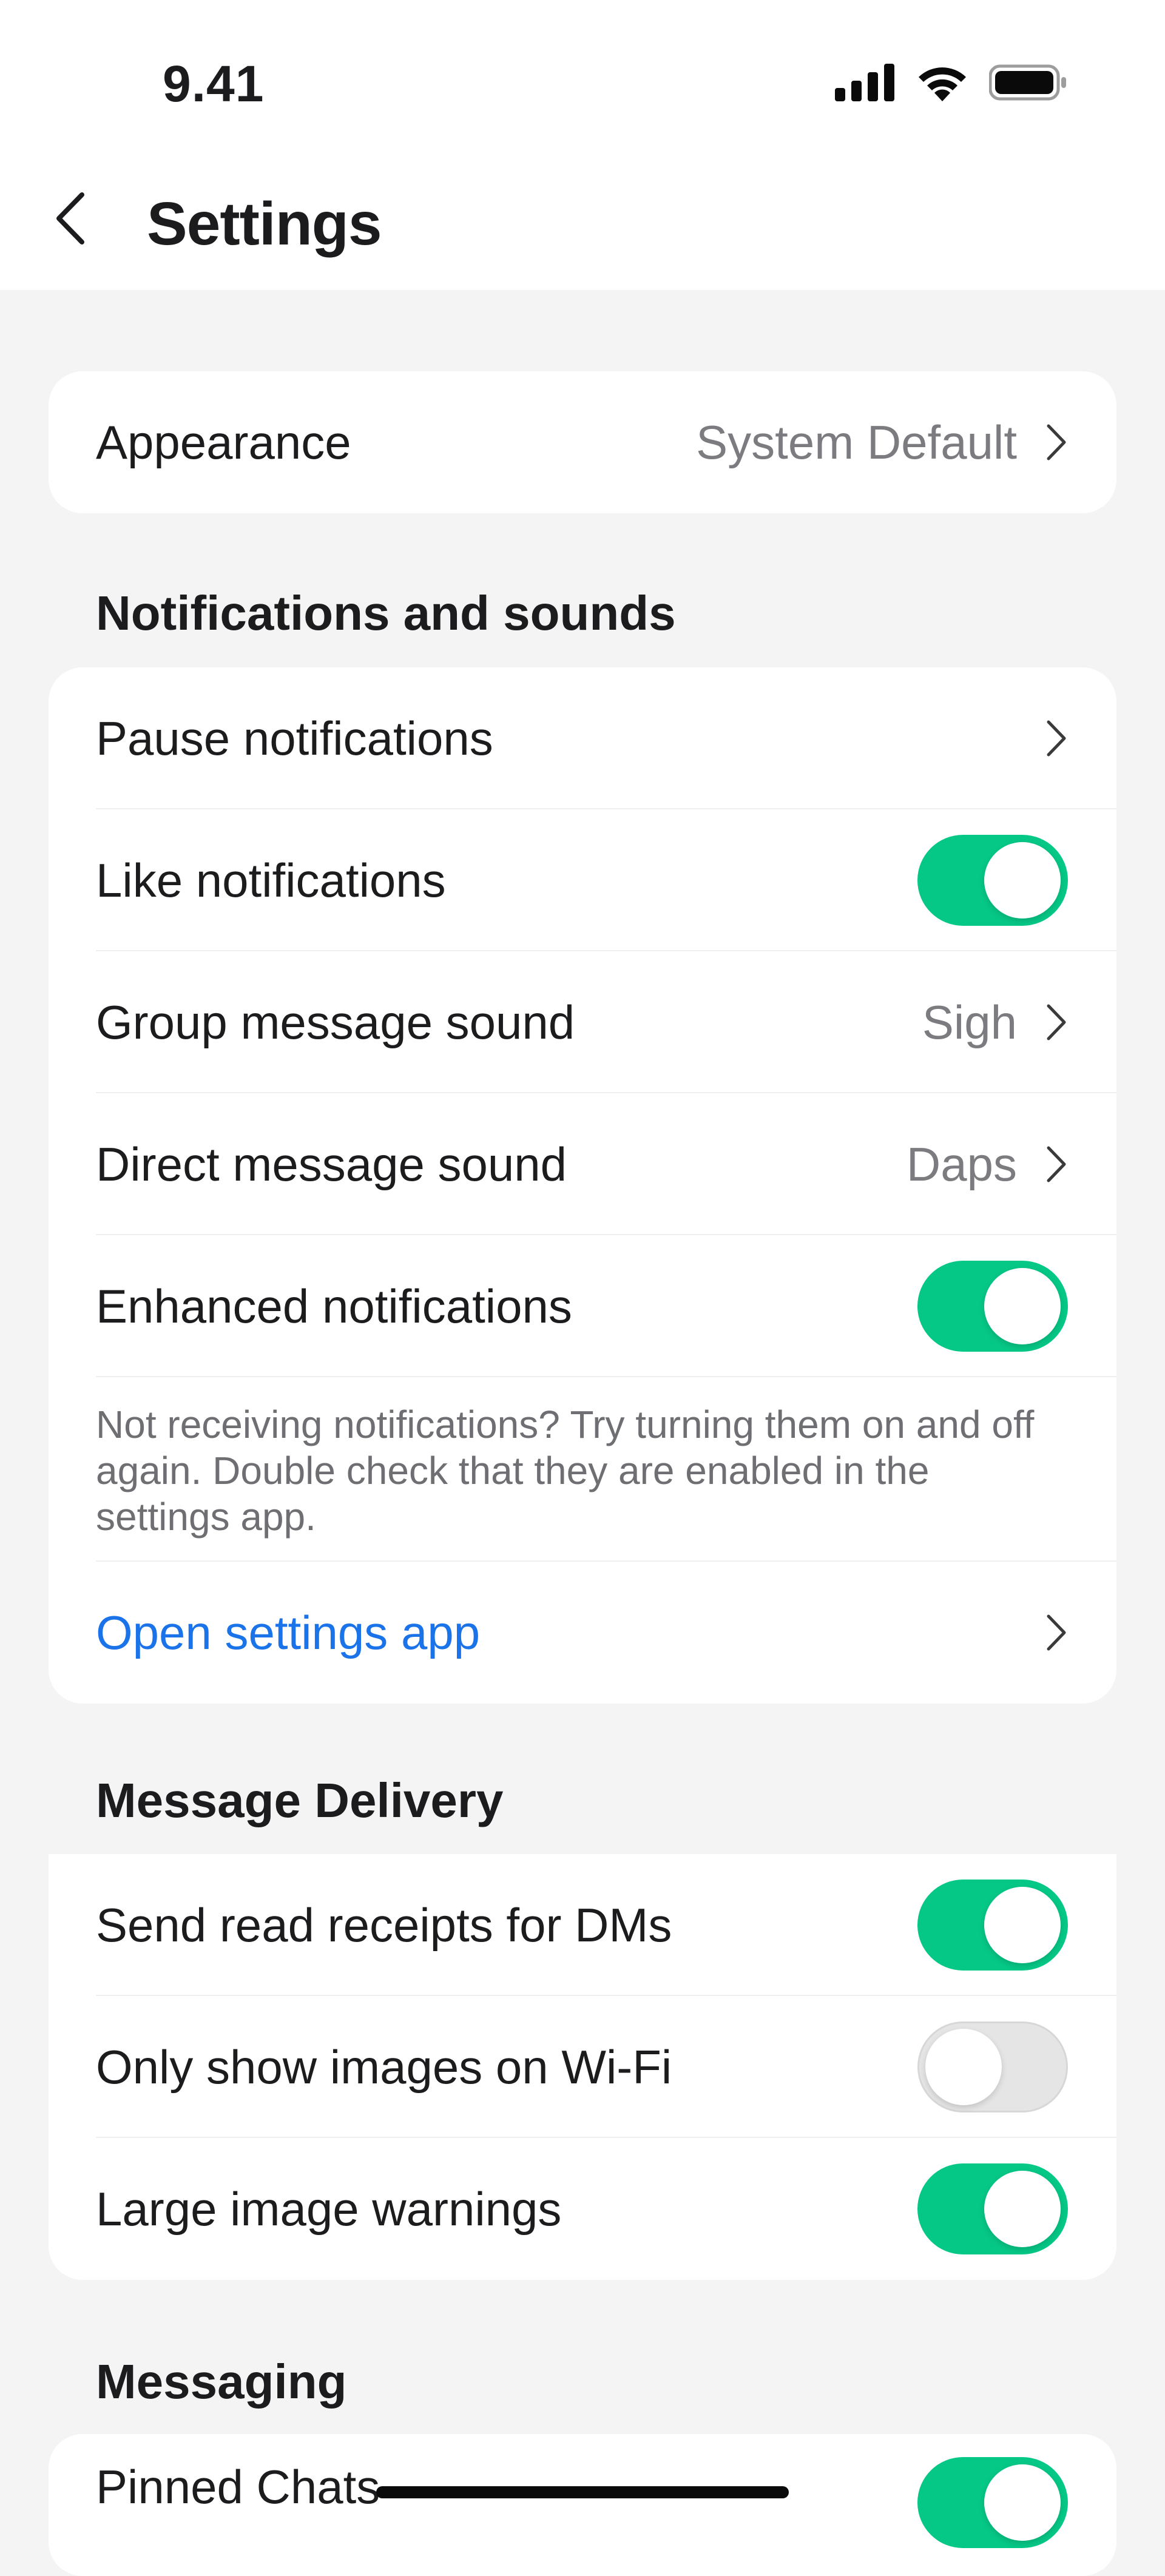 Image resolution: width=1165 pixels, height=2576 pixels. Describe the element at coordinates (582, 1306) in the screenshot. I see `enhanced-notifications-row: Enhanced notifications` at that location.